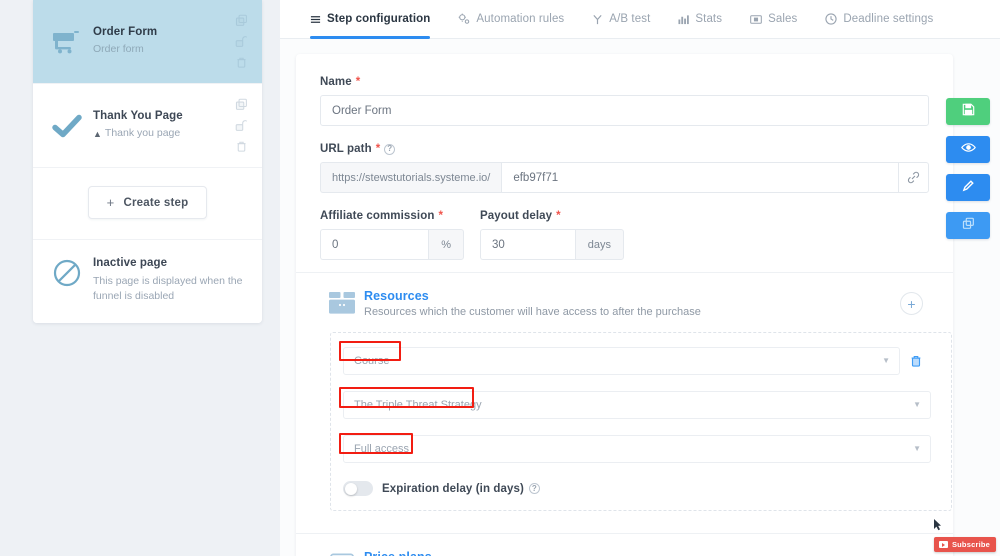 This screenshot has width=1000, height=556. Describe the element at coordinates (147, 202) in the screenshot. I see `create-step-button: + Create step` at that location.